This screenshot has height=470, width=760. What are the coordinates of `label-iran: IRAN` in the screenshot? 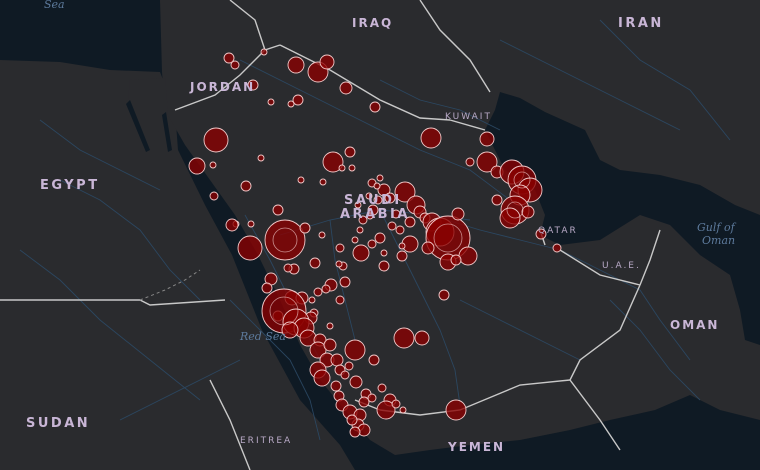 It's located at (641, 23).